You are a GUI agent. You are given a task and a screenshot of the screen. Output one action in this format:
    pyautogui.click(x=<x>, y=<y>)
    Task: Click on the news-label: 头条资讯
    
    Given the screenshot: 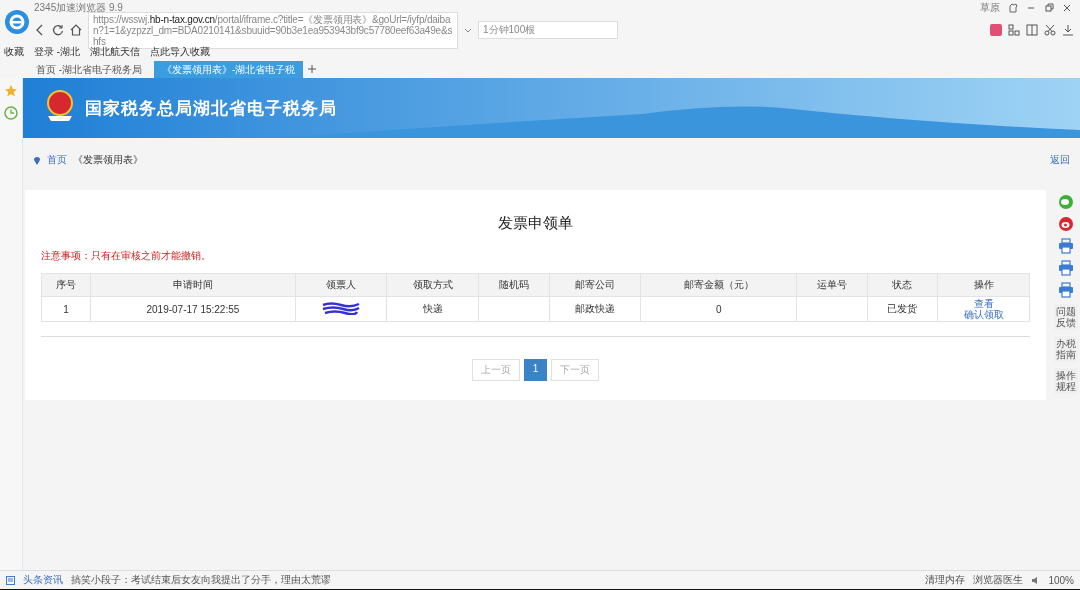 What is the action you would take?
    pyautogui.click(x=43, y=580)
    